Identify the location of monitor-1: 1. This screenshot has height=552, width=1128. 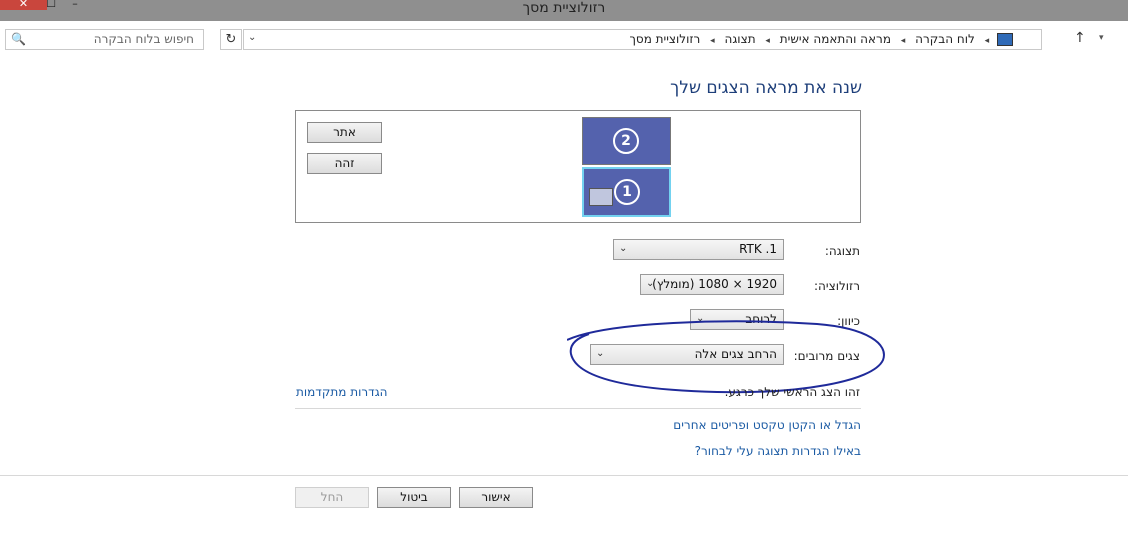
(626, 192).